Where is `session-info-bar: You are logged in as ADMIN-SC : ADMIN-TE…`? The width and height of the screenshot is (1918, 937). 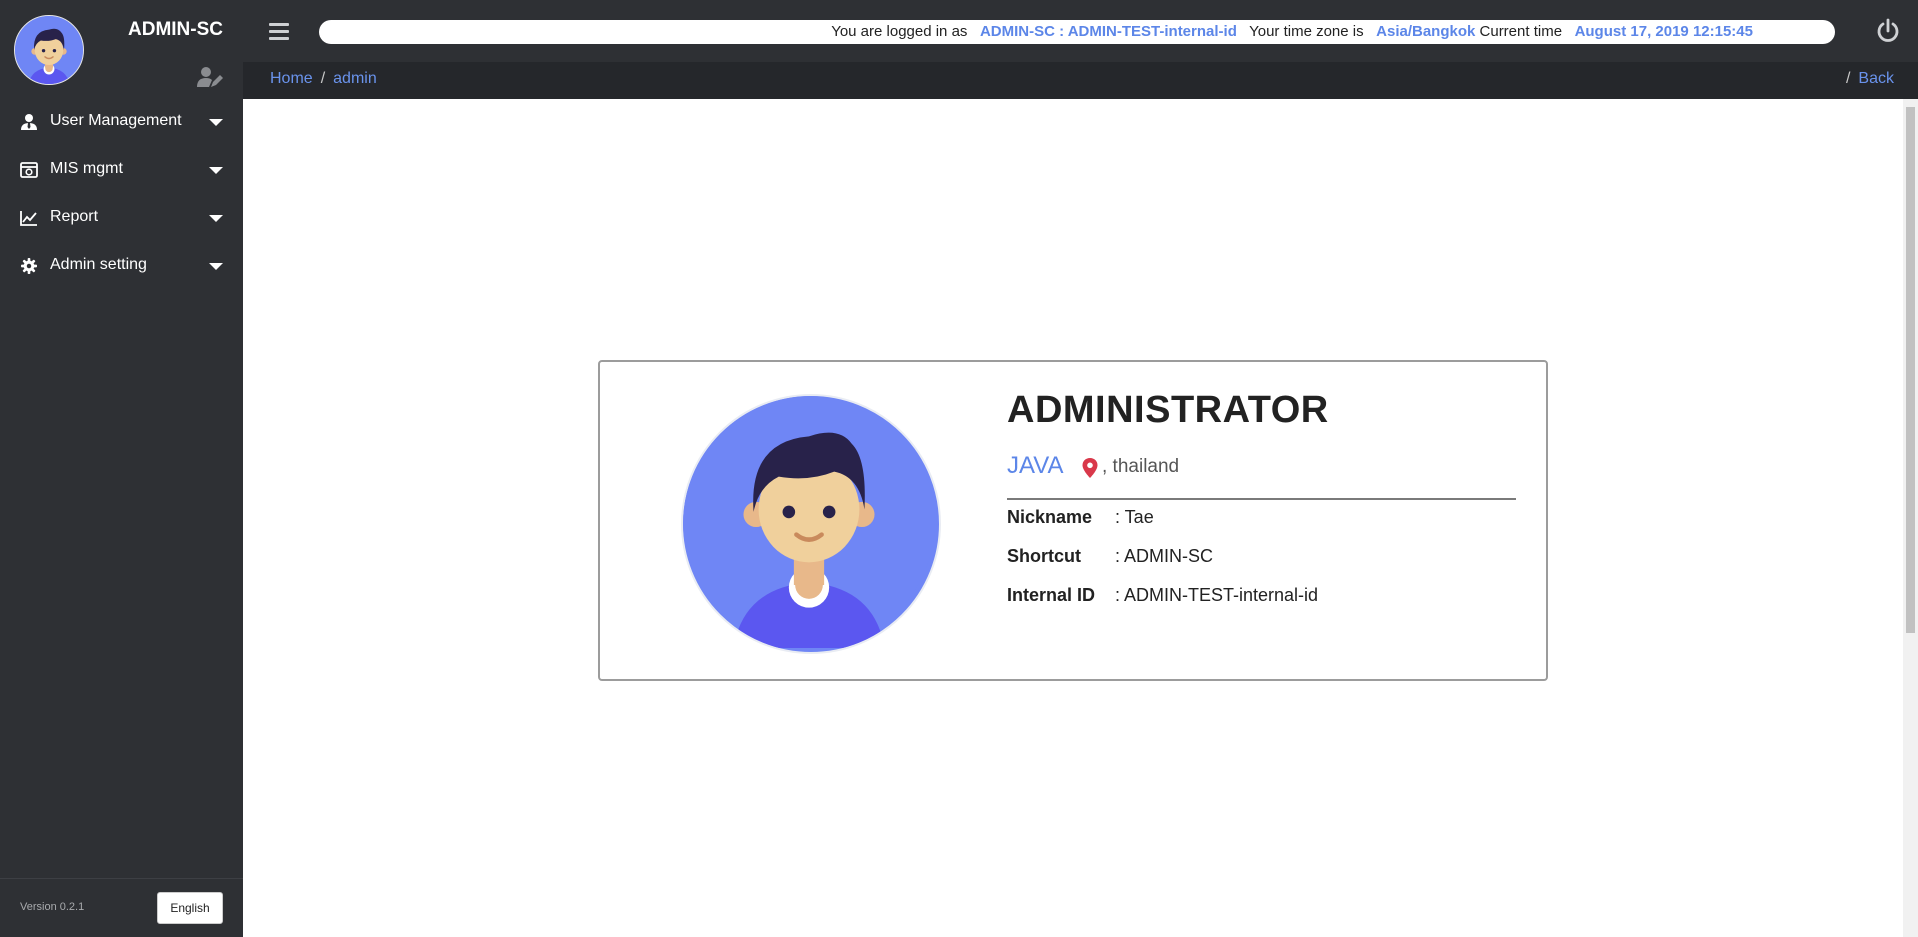 session-info-bar: You are logged in as ADMIN-SC : ADMIN-TE… is located at coordinates (1077, 32).